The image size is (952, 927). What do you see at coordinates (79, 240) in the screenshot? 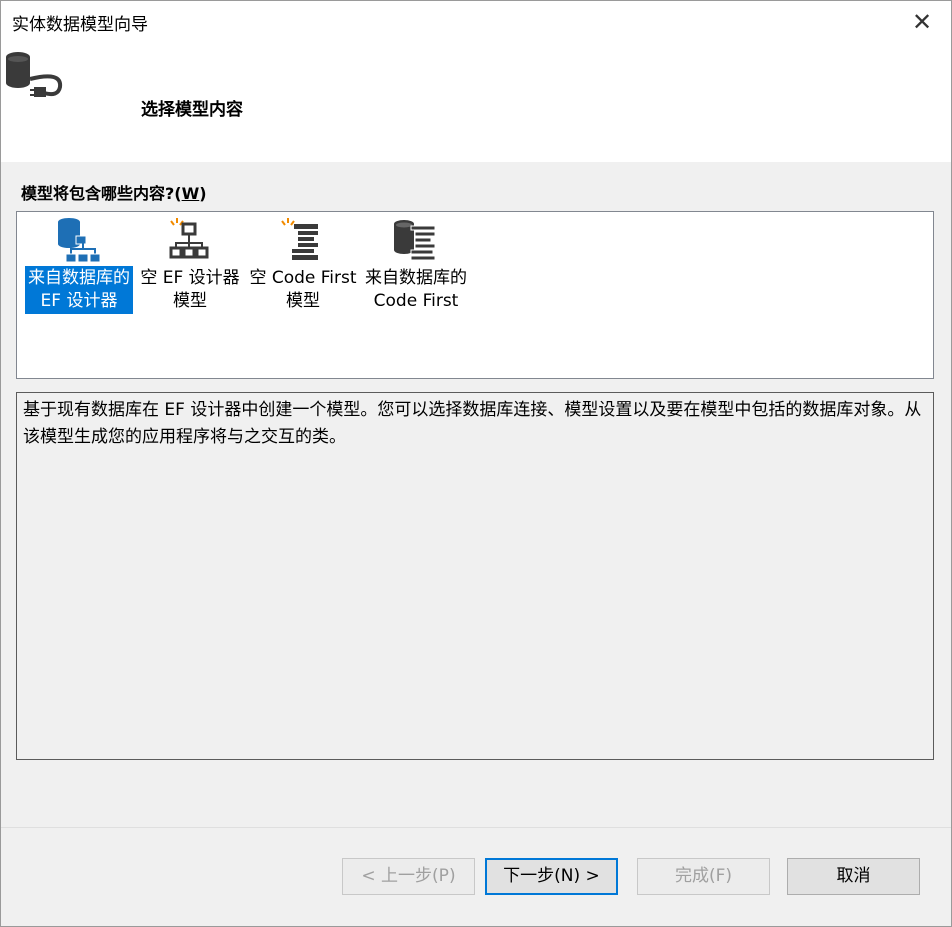
I see `database-designer-icon` at bounding box center [79, 240].